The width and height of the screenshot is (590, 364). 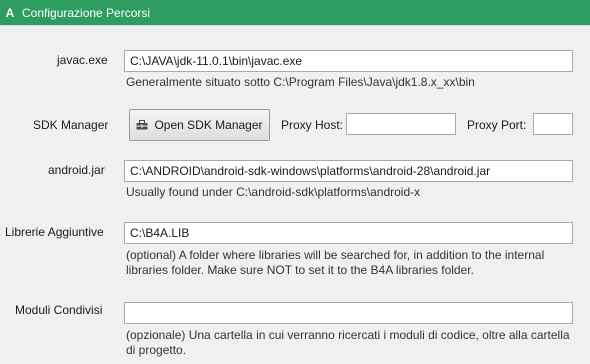 I want to click on proxy-port-label: Proxy Port:, so click(x=497, y=125).